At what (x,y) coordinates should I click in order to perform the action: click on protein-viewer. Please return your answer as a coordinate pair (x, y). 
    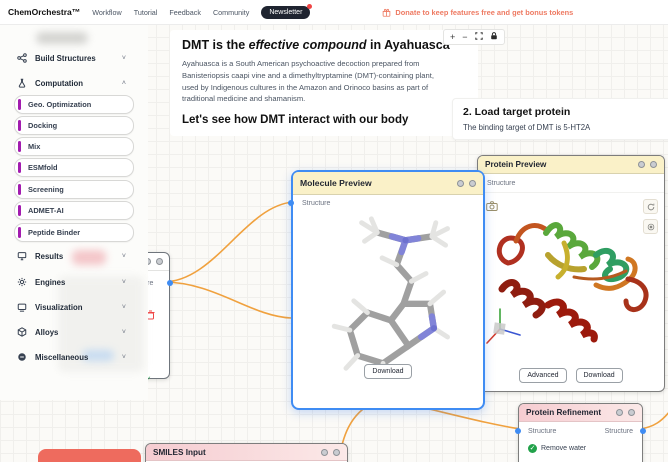
    Looking at the image, I should click on (571, 274).